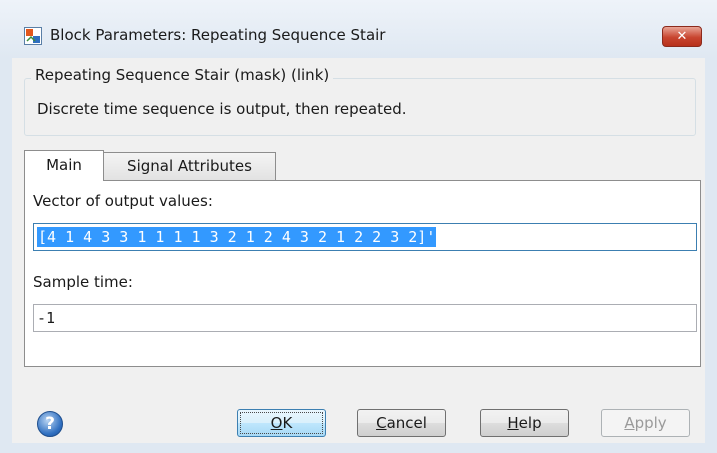 This screenshot has height=453, width=717. What do you see at coordinates (365, 318) in the screenshot?
I see `sample-time-input: -1` at bounding box center [365, 318].